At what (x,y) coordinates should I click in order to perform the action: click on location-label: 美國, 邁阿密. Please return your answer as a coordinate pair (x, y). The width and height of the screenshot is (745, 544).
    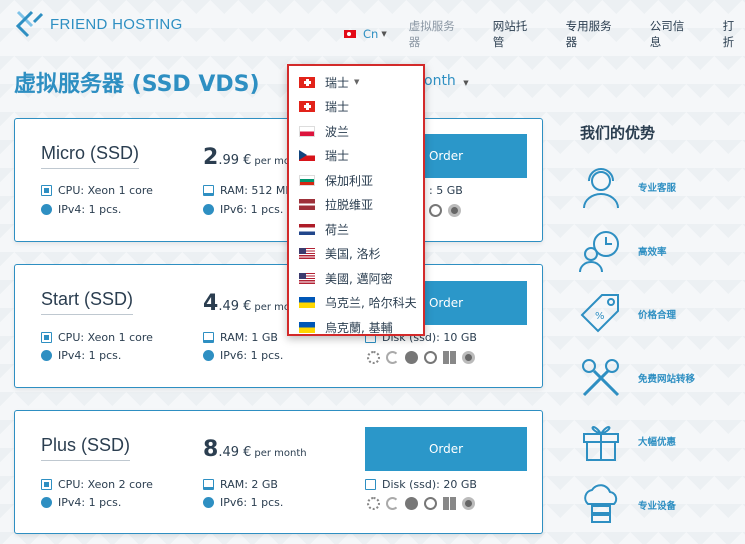
    Looking at the image, I should click on (359, 278).